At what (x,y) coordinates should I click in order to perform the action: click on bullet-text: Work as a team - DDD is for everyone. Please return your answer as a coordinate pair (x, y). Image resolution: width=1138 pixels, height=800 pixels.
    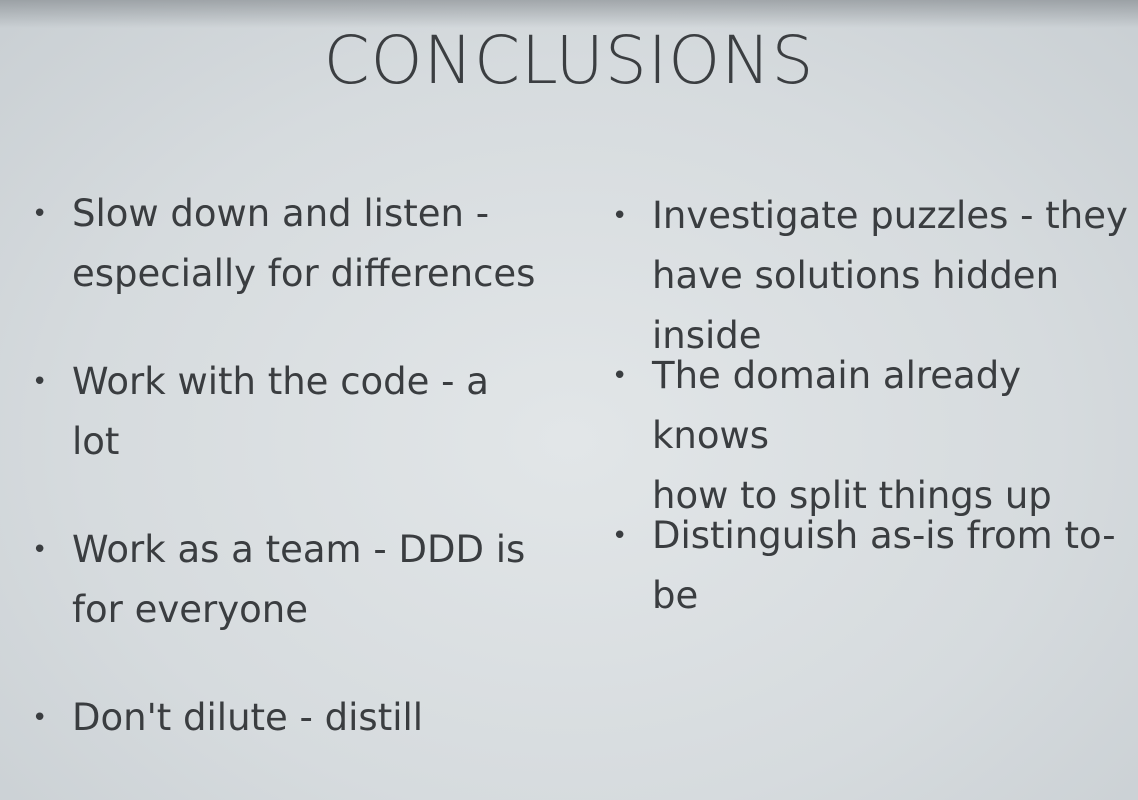
    Looking at the image, I should click on (299, 579).